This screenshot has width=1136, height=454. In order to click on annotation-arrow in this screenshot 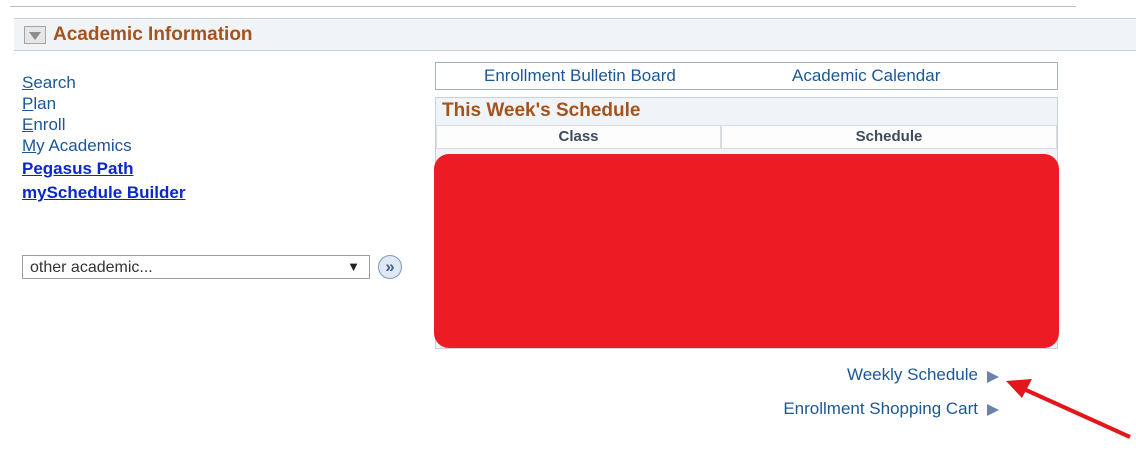, I will do `click(1068, 409)`.